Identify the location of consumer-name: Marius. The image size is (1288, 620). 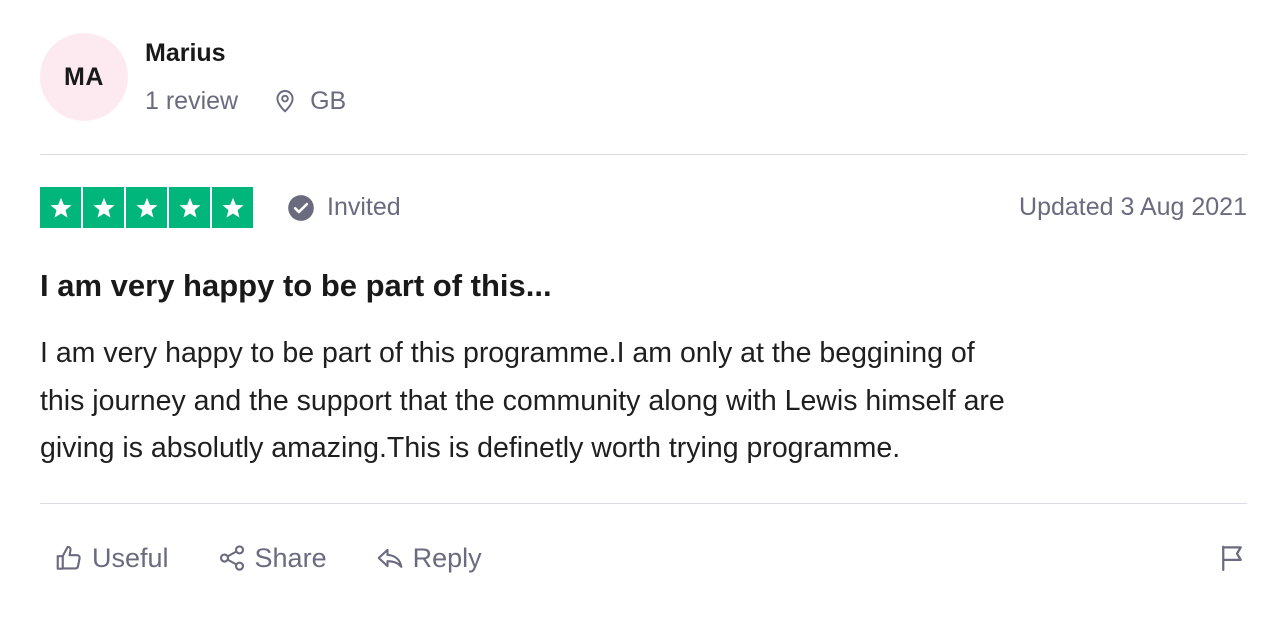
(245, 53).